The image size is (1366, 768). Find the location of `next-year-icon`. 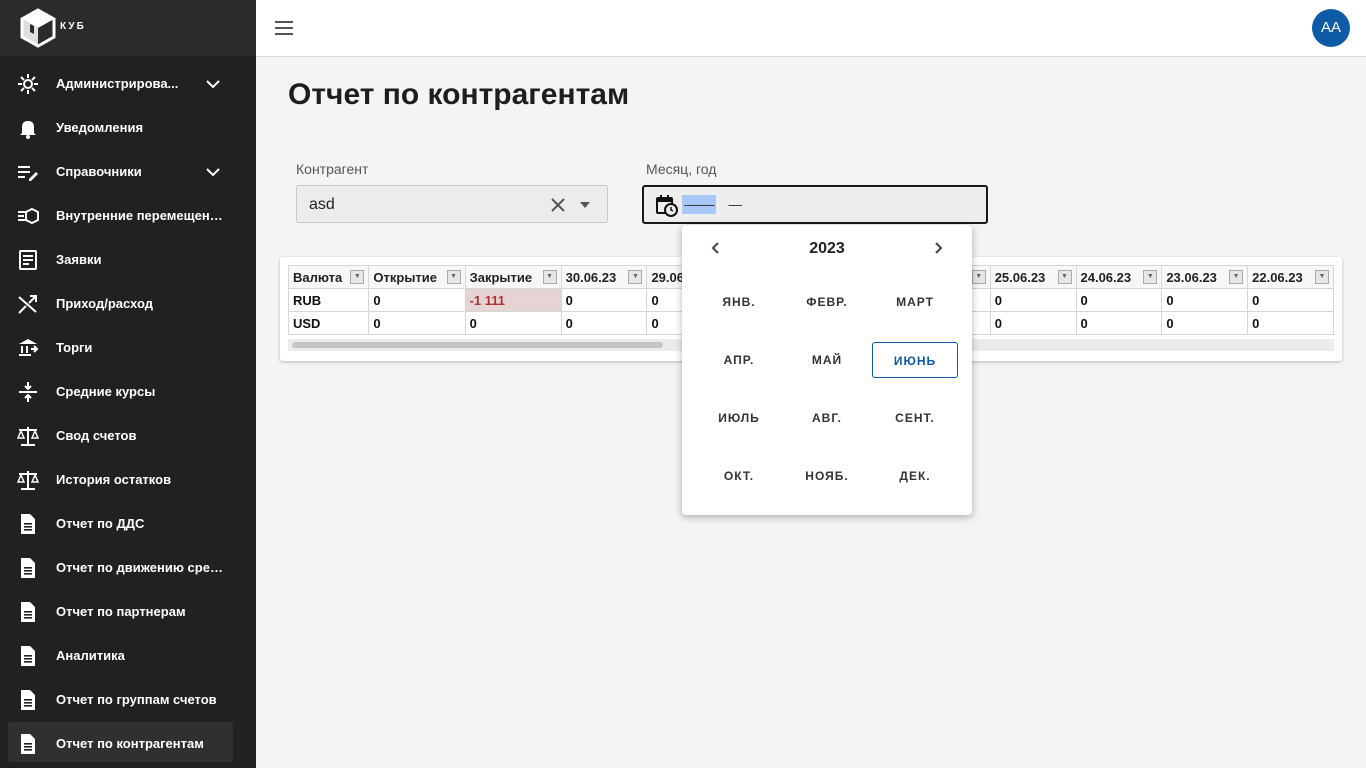

next-year-icon is located at coordinates (938, 248).